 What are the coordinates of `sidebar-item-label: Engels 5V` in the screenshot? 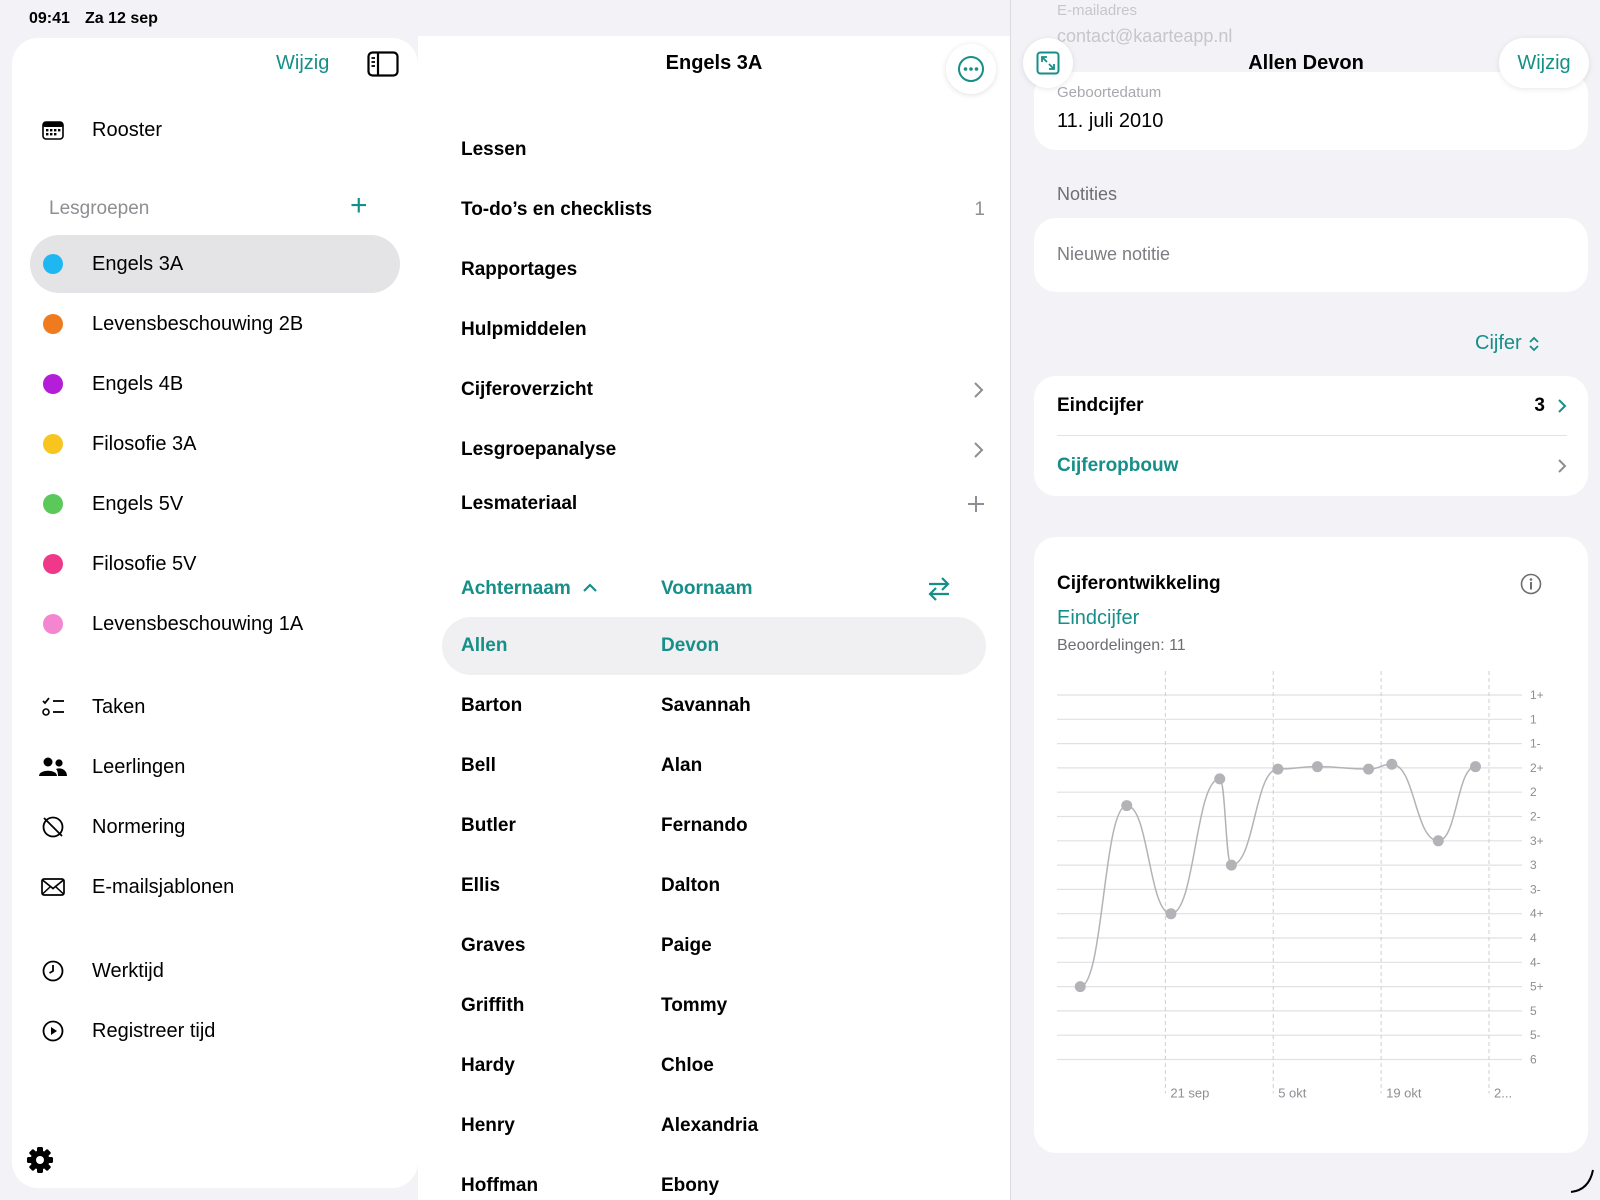 It's located at (138, 503).